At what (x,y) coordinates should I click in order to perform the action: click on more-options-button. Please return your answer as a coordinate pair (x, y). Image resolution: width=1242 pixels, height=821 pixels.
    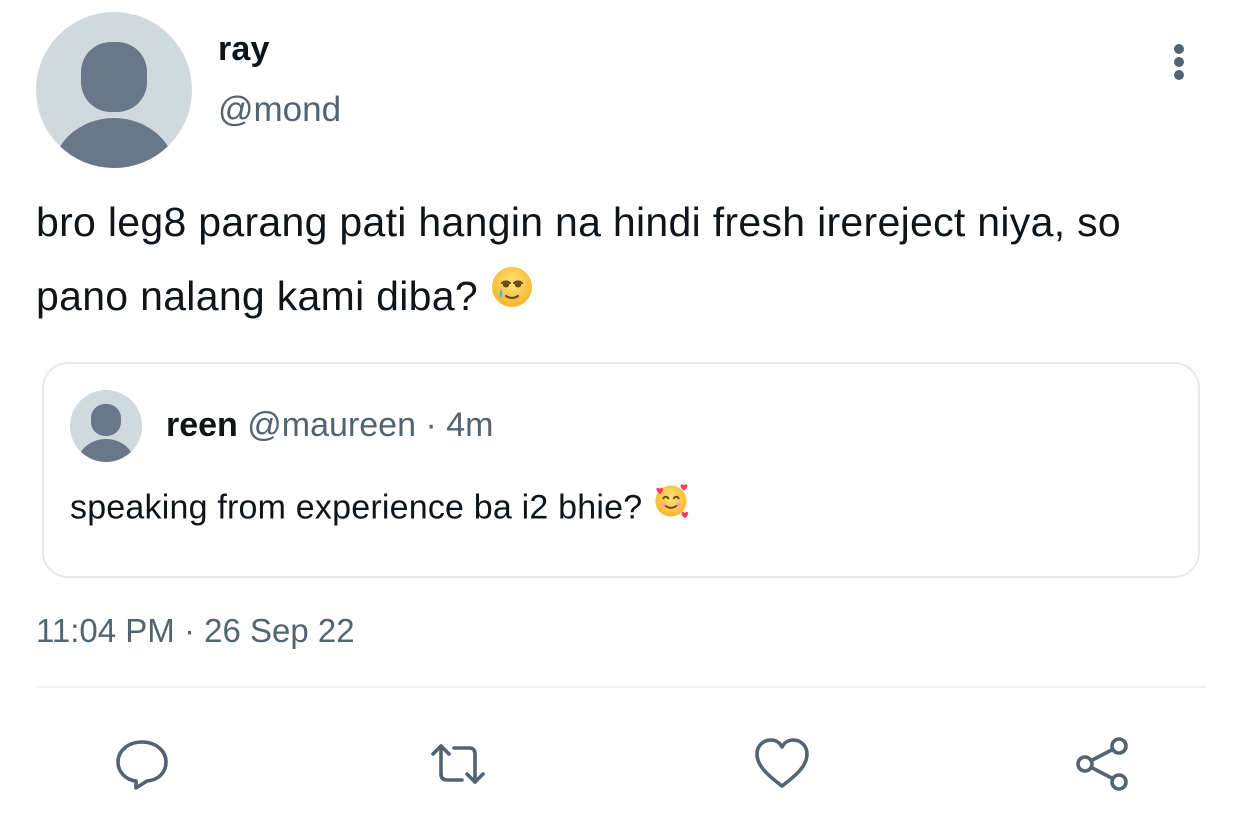
    Looking at the image, I should click on (1179, 62).